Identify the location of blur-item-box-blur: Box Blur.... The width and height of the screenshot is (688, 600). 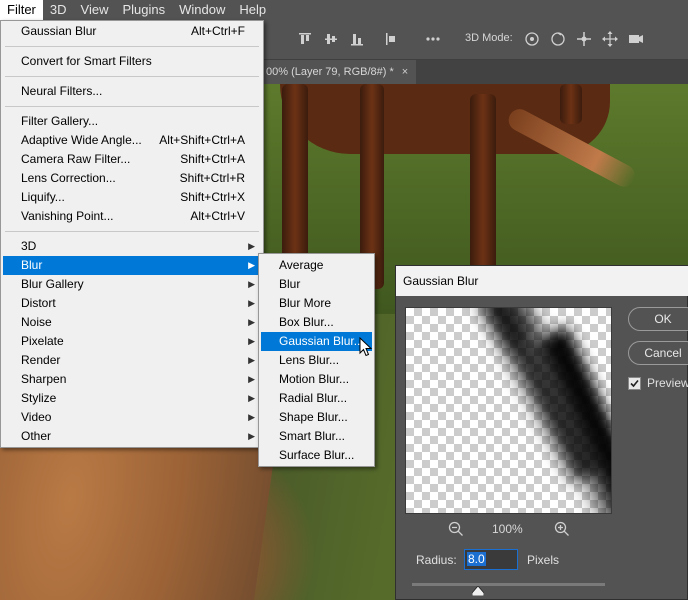
(316, 322).